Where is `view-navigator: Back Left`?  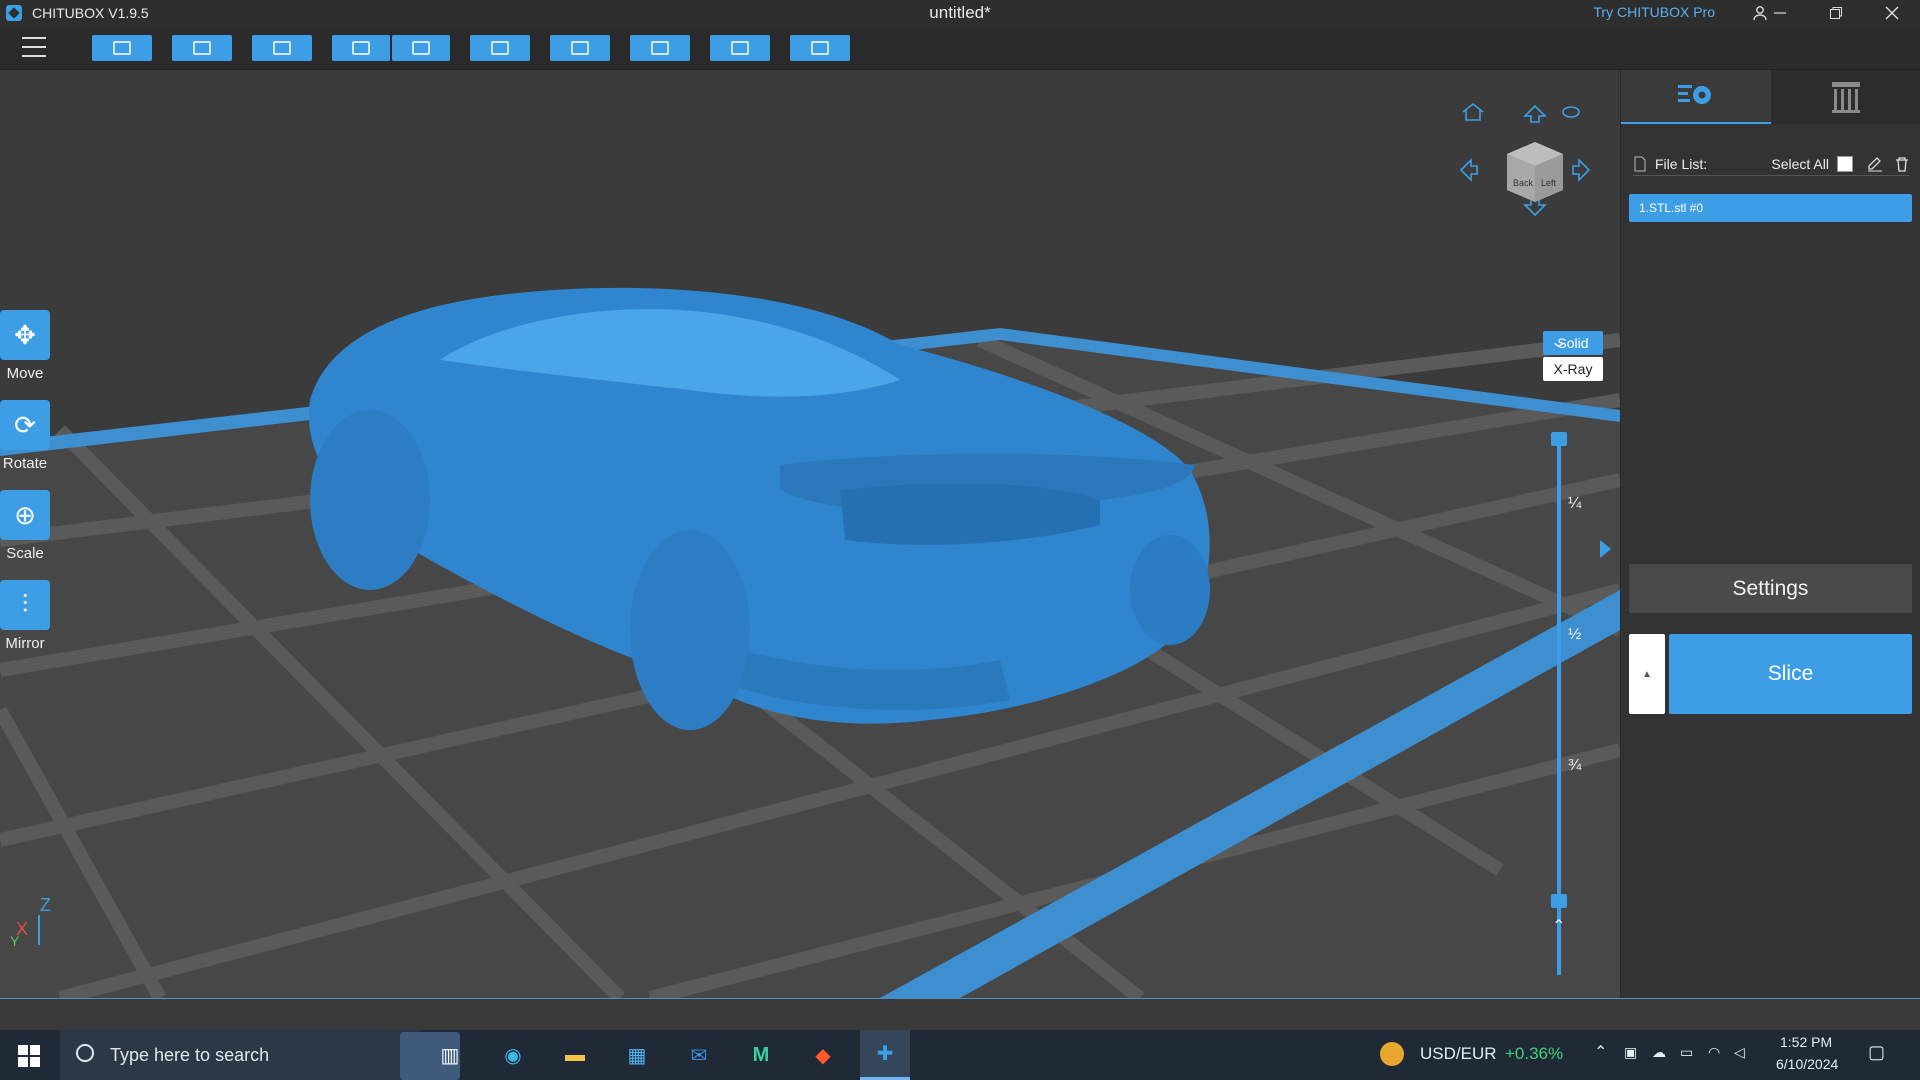
view-navigator: Back Left is located at coordinates (1525, 159).